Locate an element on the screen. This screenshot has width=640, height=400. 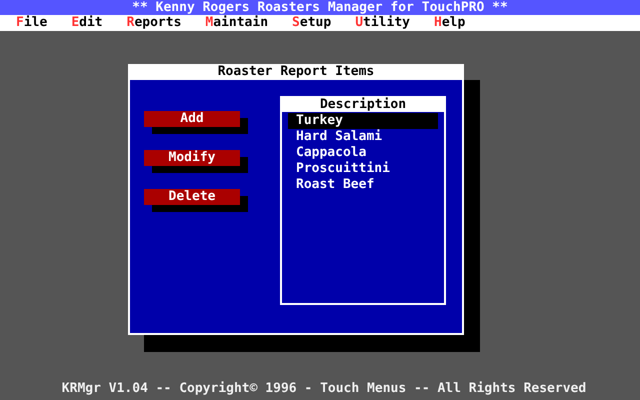
list-item: Hard Salami is located at coordinates (363, 137).